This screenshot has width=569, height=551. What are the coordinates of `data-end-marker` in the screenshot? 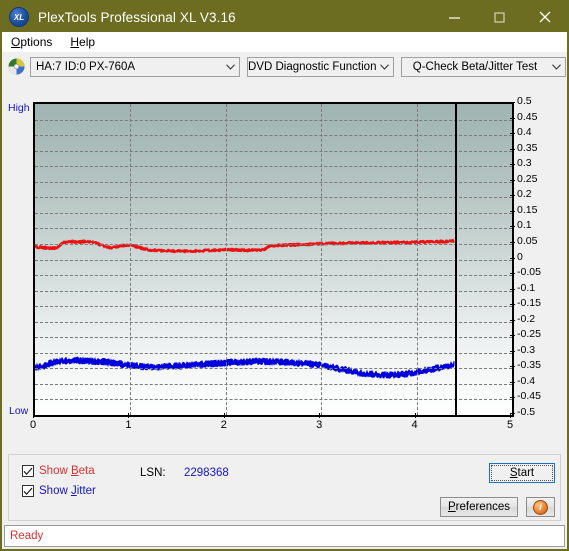 It's located at (455, 259).